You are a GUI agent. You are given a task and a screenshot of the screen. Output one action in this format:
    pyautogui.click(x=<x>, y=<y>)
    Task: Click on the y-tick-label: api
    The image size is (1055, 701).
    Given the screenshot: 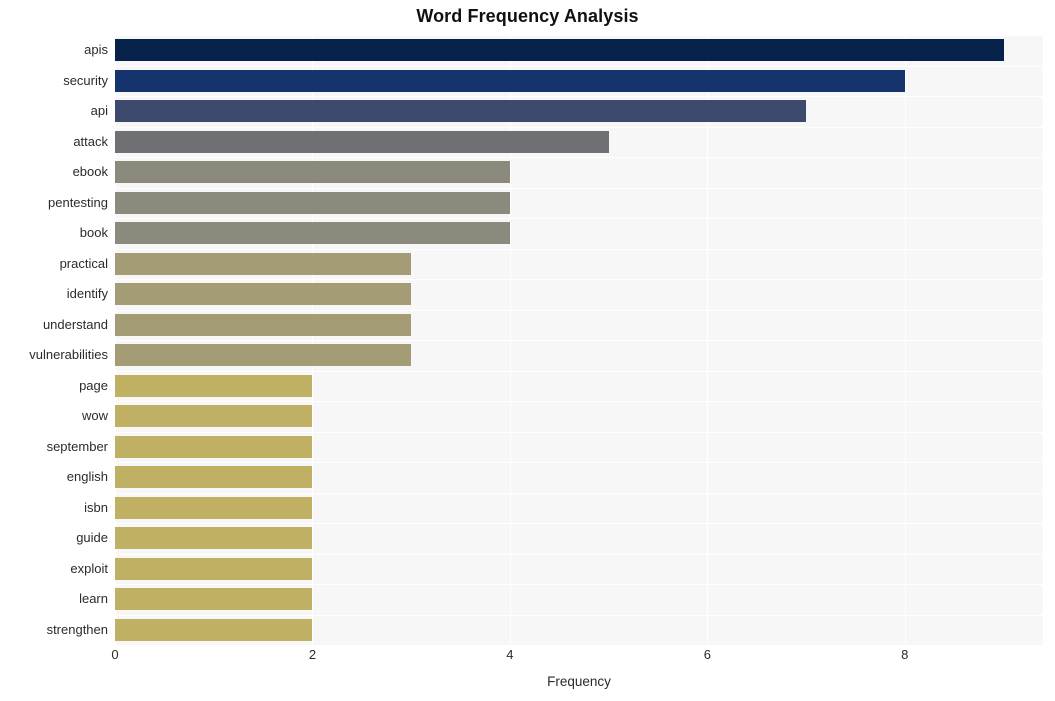 What is the action you would take?
    pyautogui.click(x=99, y=111)
    